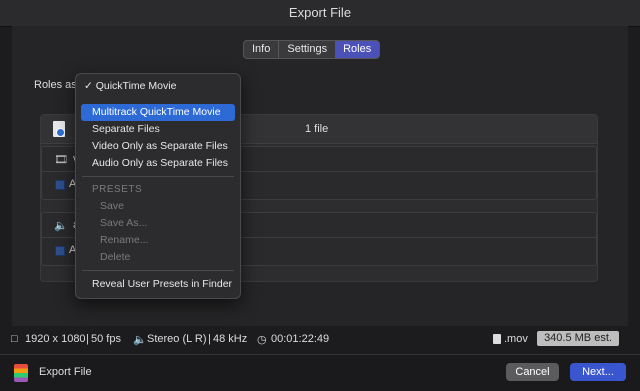 The height and width of the screenshot is (391, 640). Describe the element at coordinates (320, 13) in the screenshot. I see `window-title: Export File` at that location.